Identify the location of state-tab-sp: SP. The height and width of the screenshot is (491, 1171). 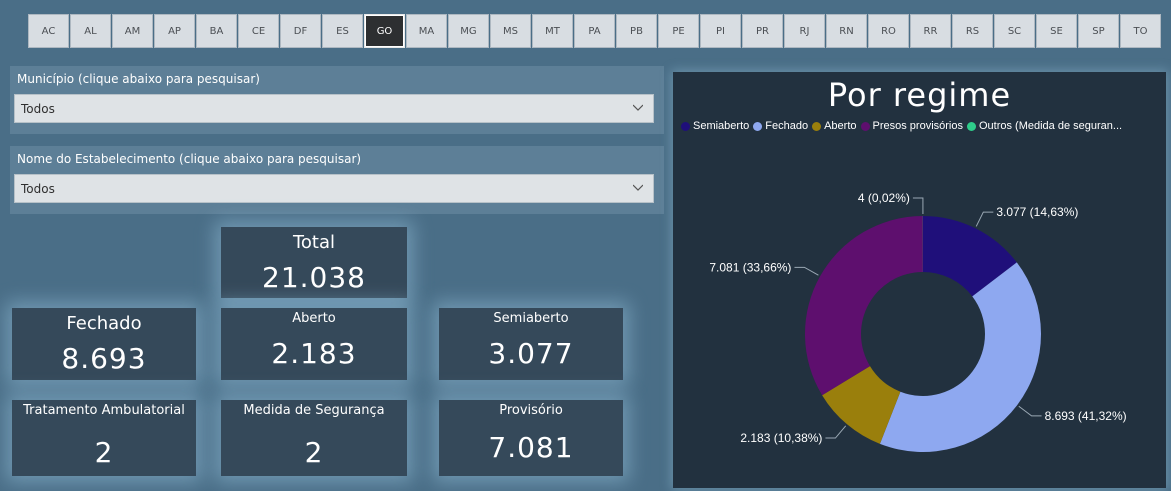
(1098, 31).